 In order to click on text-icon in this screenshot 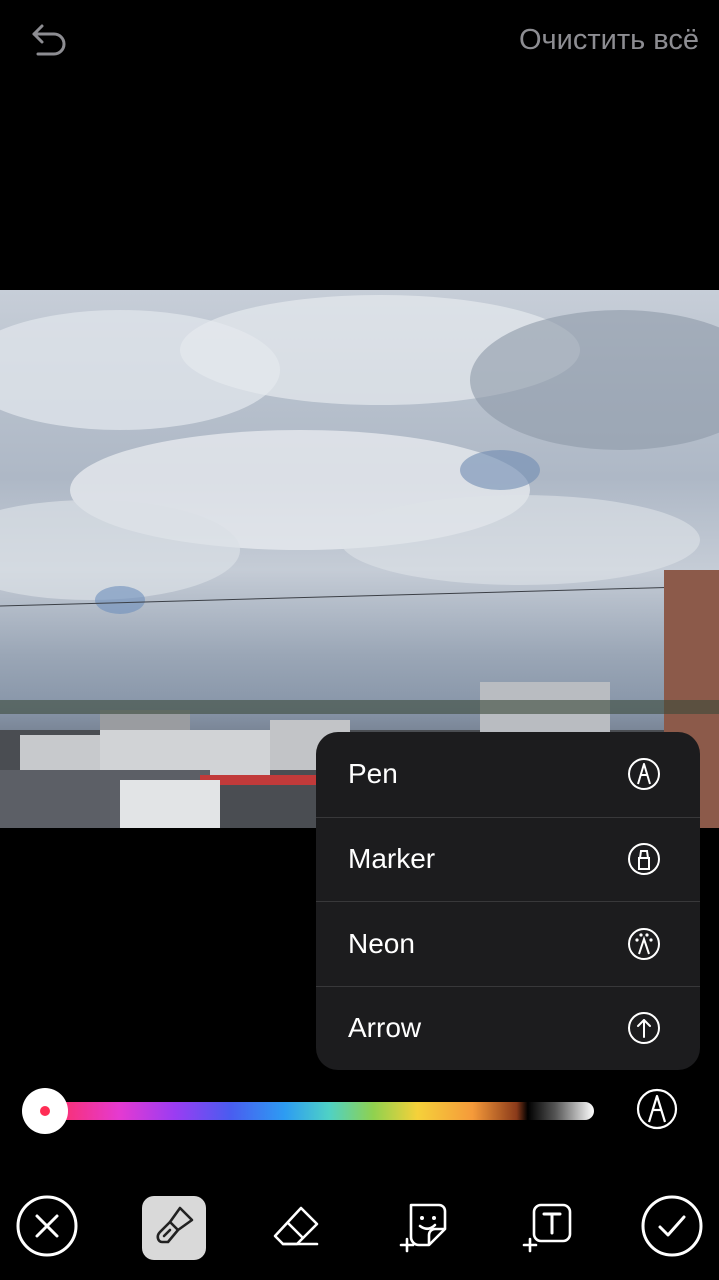, I will do `click(547, 1228)`.